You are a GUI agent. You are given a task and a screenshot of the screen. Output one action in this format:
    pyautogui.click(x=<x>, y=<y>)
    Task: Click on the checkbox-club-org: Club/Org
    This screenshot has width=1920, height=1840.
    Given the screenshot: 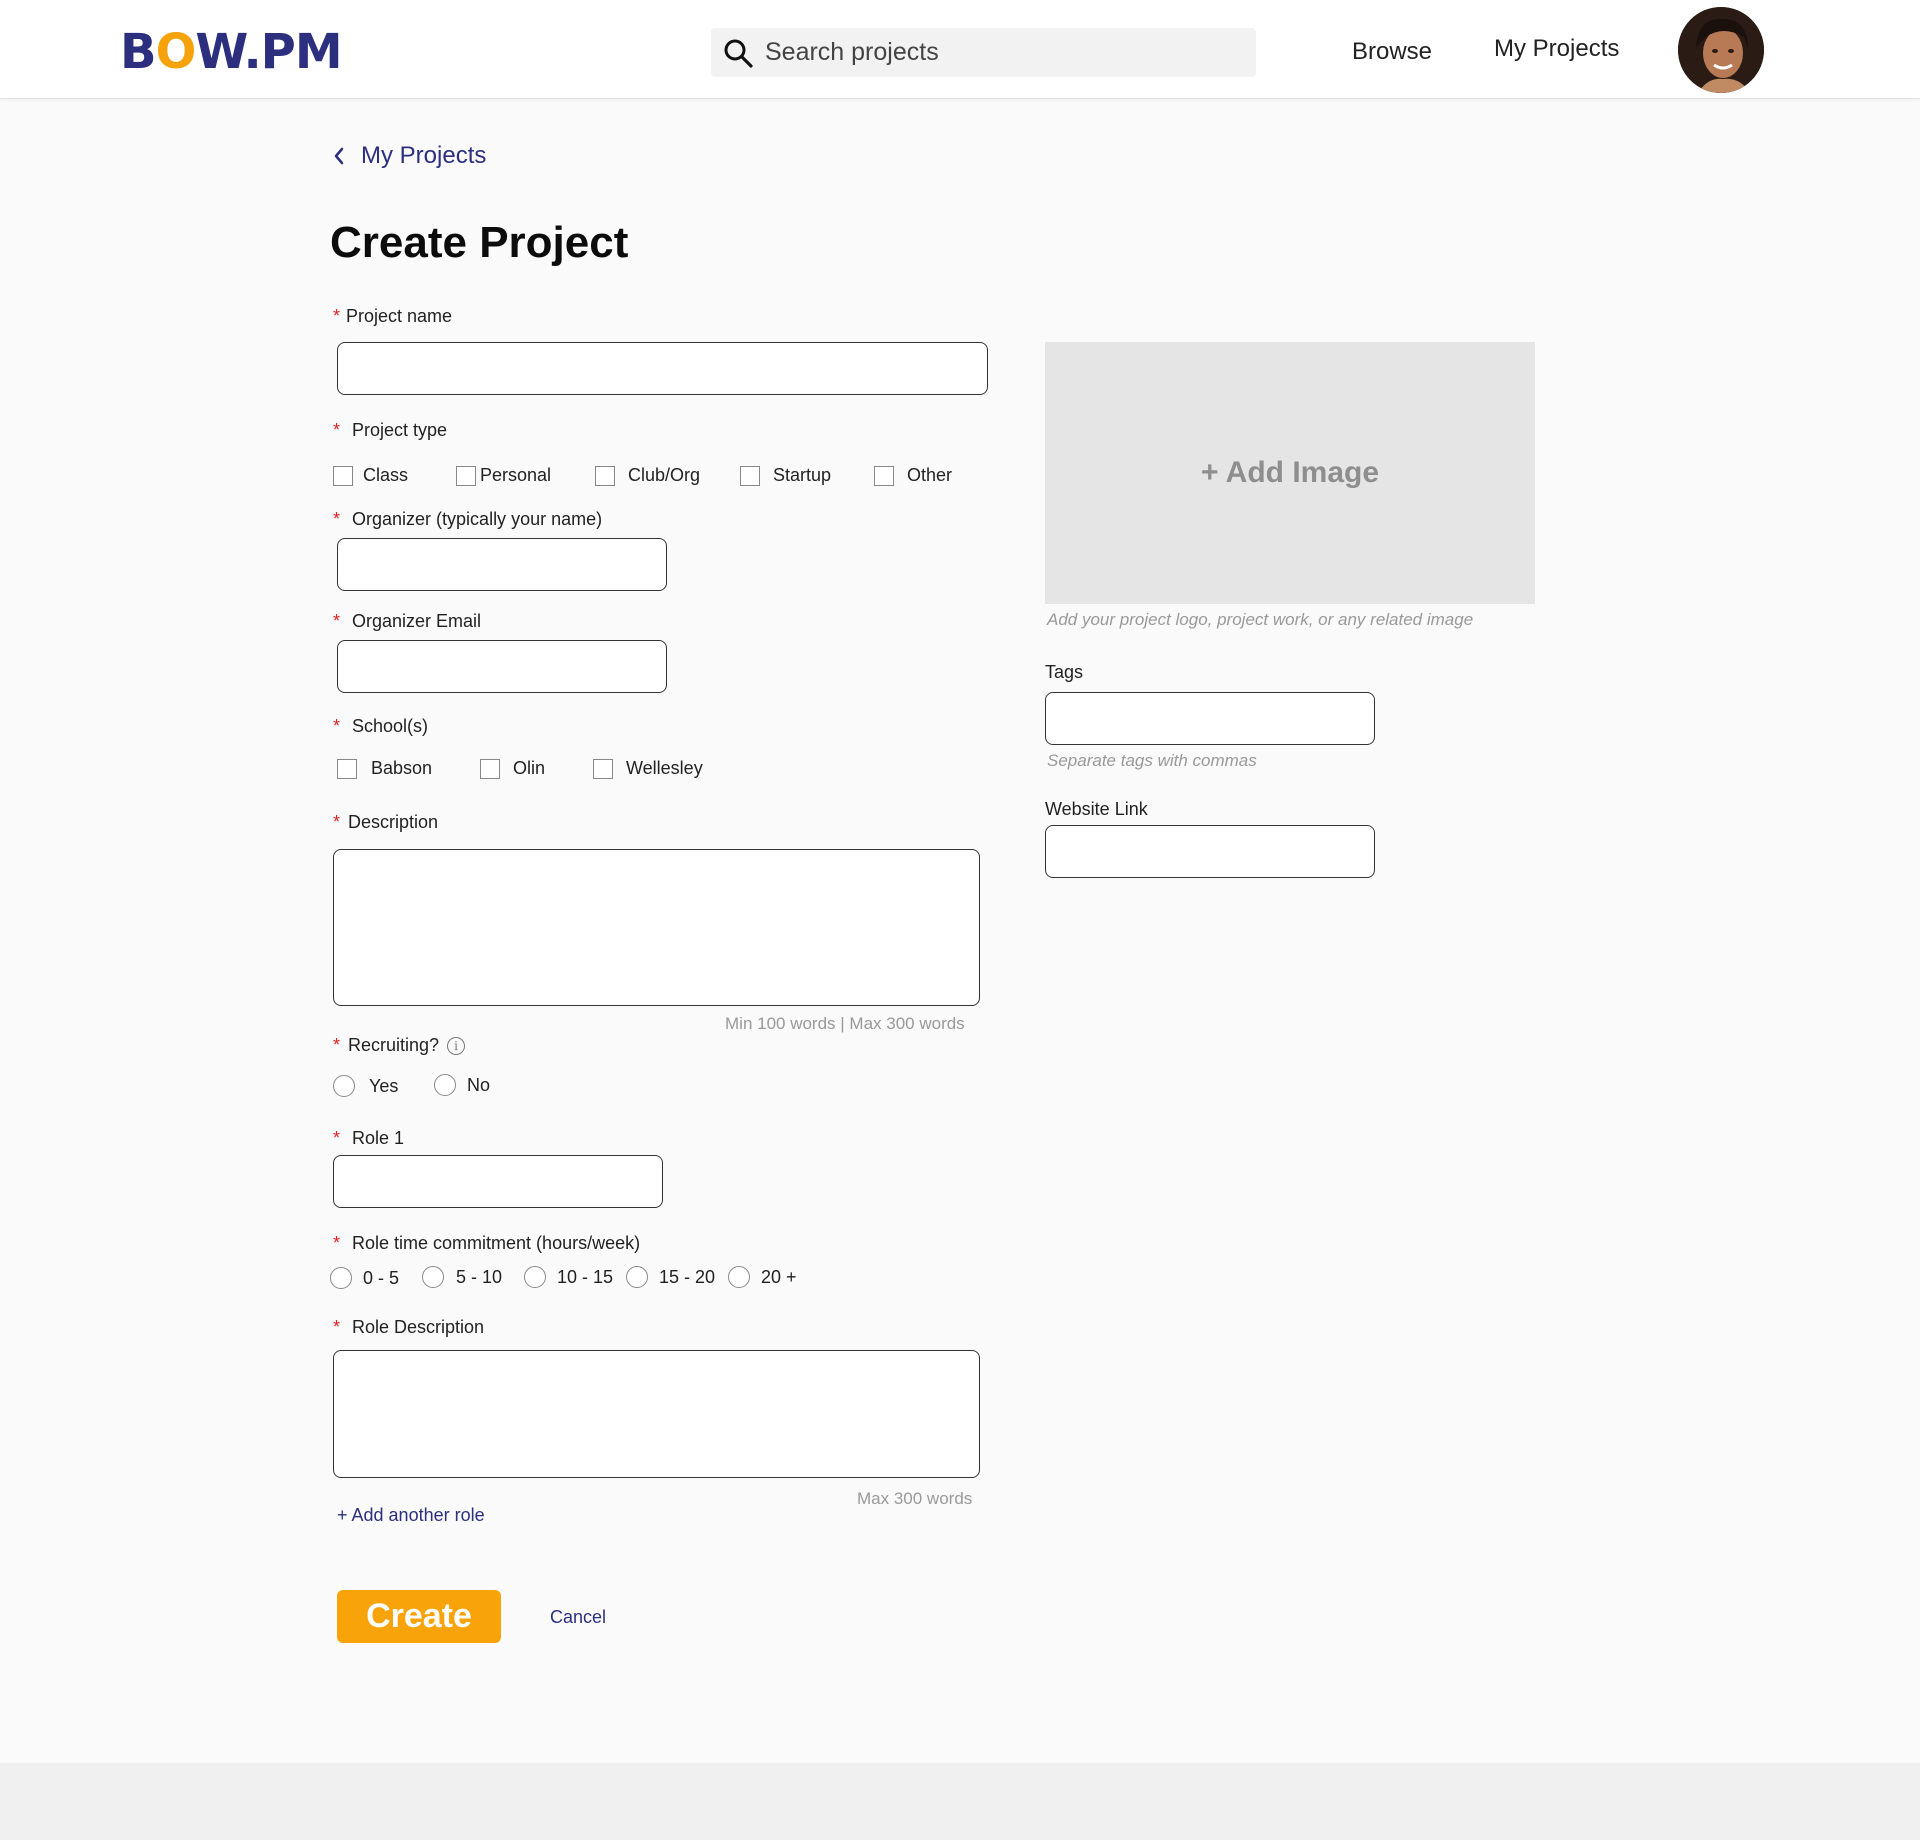 What is the action you would take?
    pyautogui.click(x=647, y=475)
    